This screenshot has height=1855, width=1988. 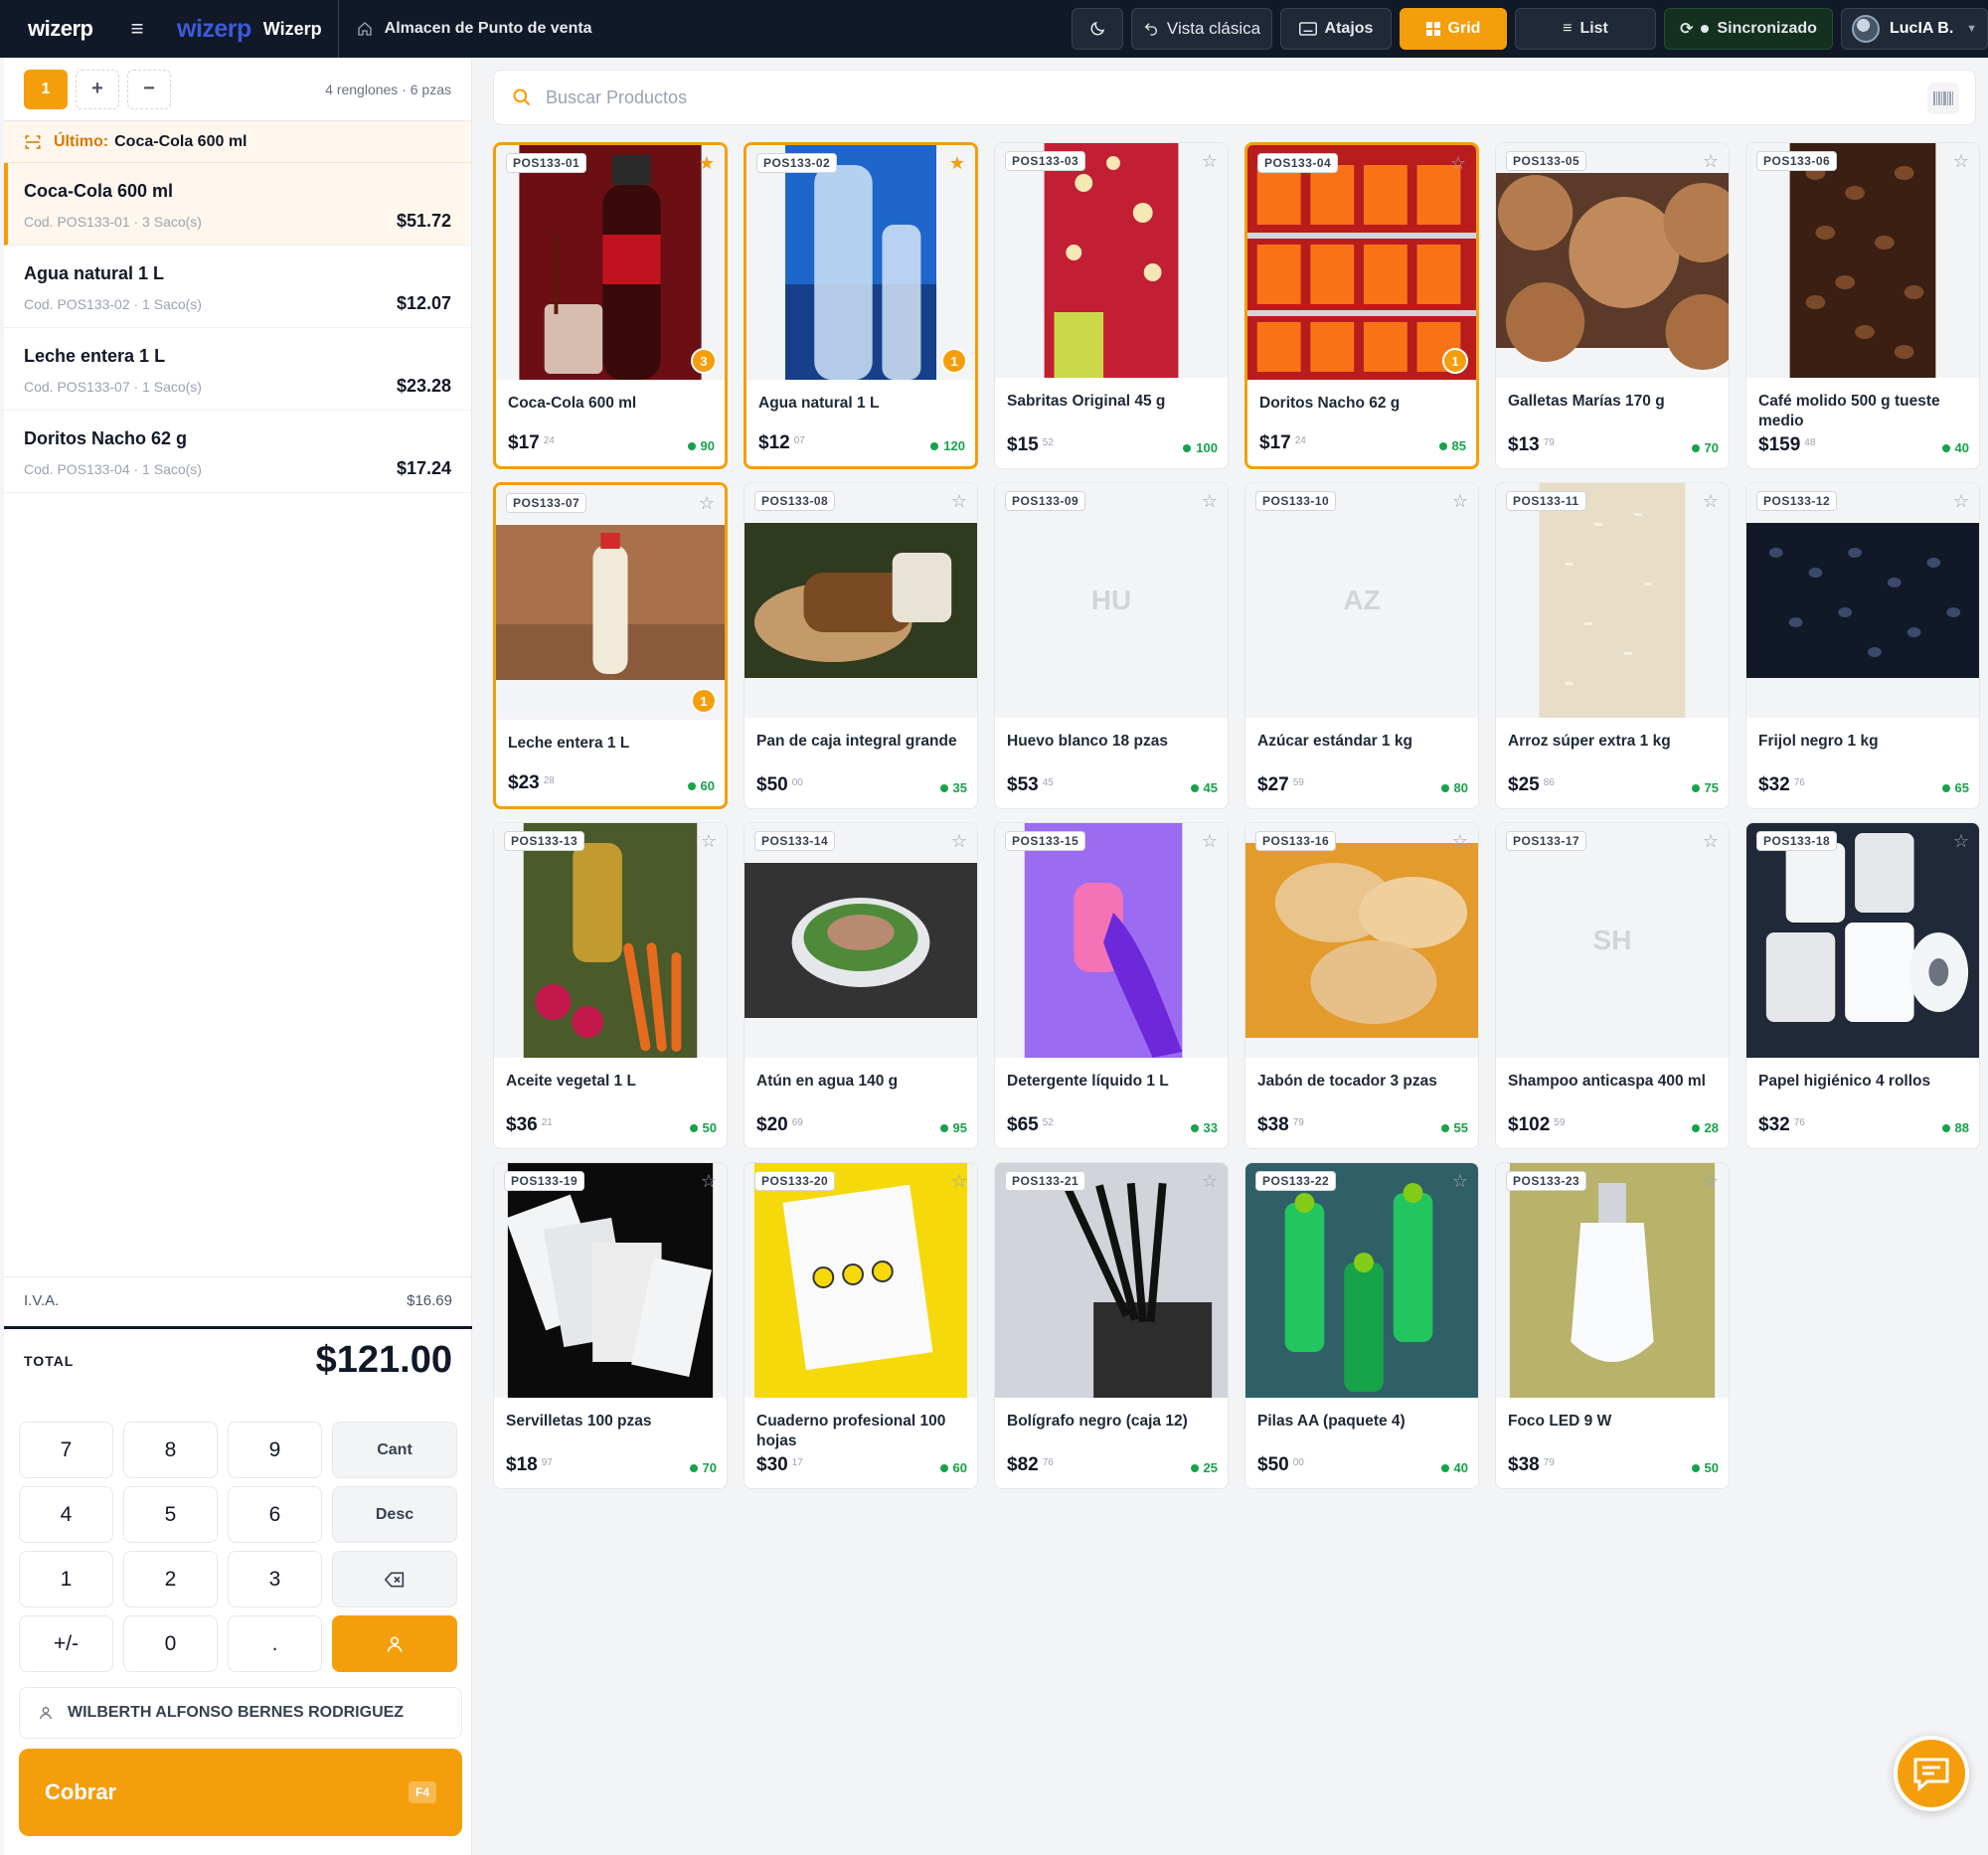 I want to click on sync-status-button: ⟳ Sincronizado, so click(x=1748, y=29).